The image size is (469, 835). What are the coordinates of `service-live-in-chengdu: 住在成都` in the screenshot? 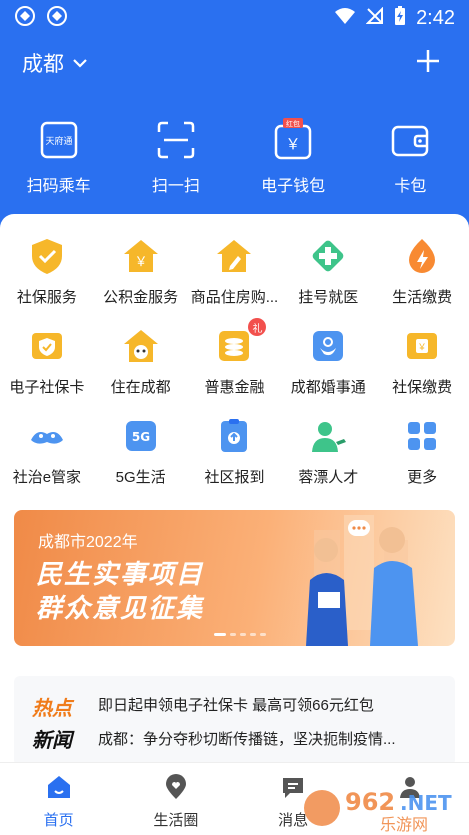 It's located at (141, 371).